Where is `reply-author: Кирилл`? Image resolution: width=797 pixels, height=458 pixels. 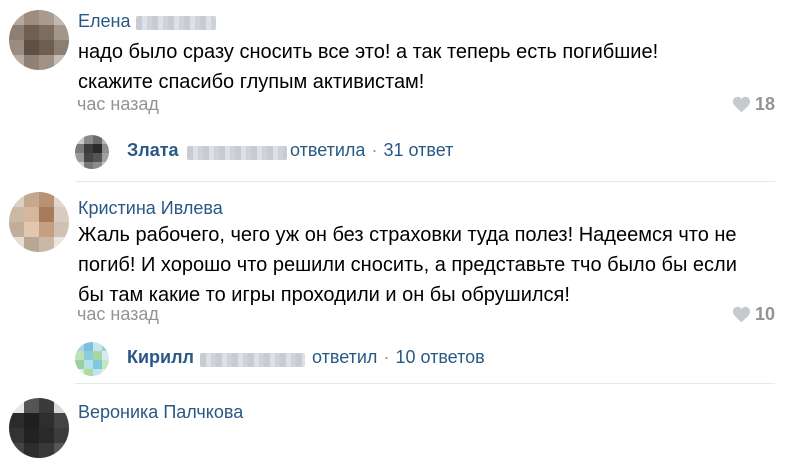 reply-author: Кирилл is located at coordinates (160, 357).